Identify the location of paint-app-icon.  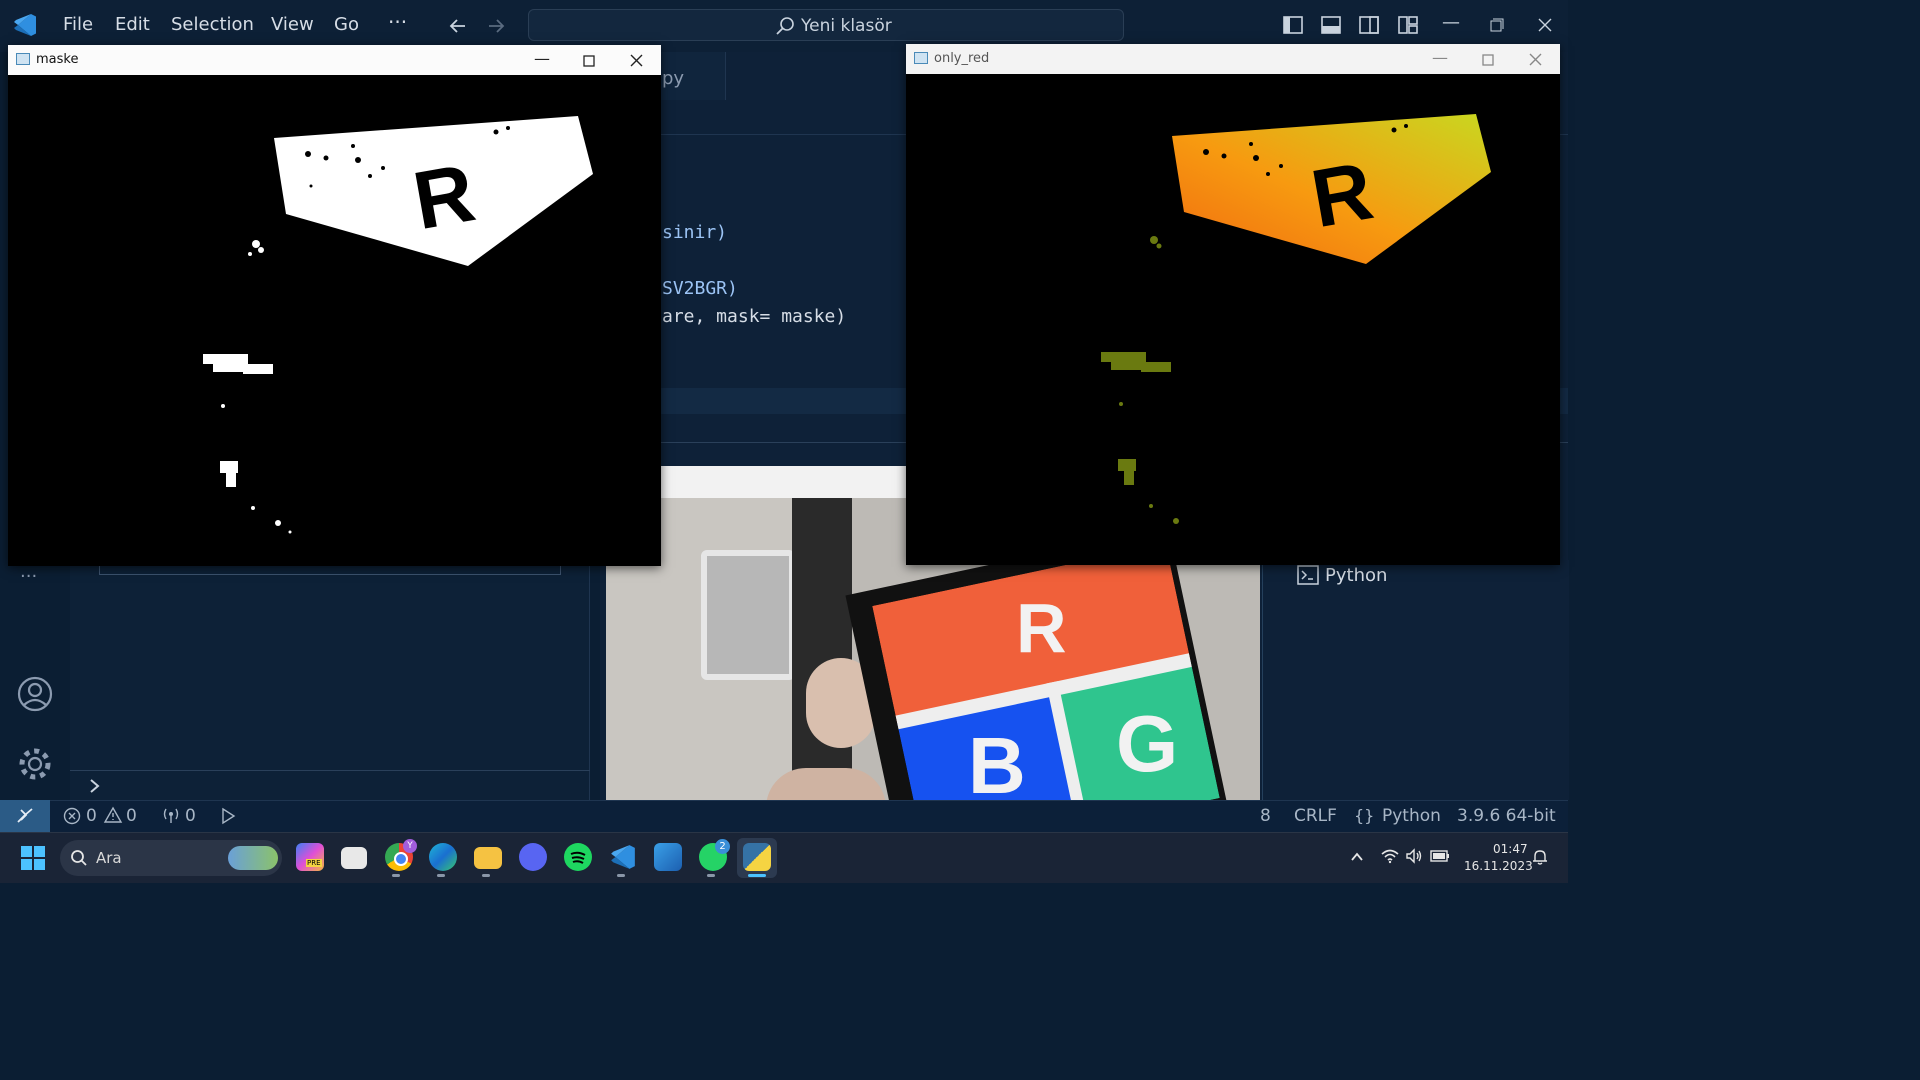
(668, 857).